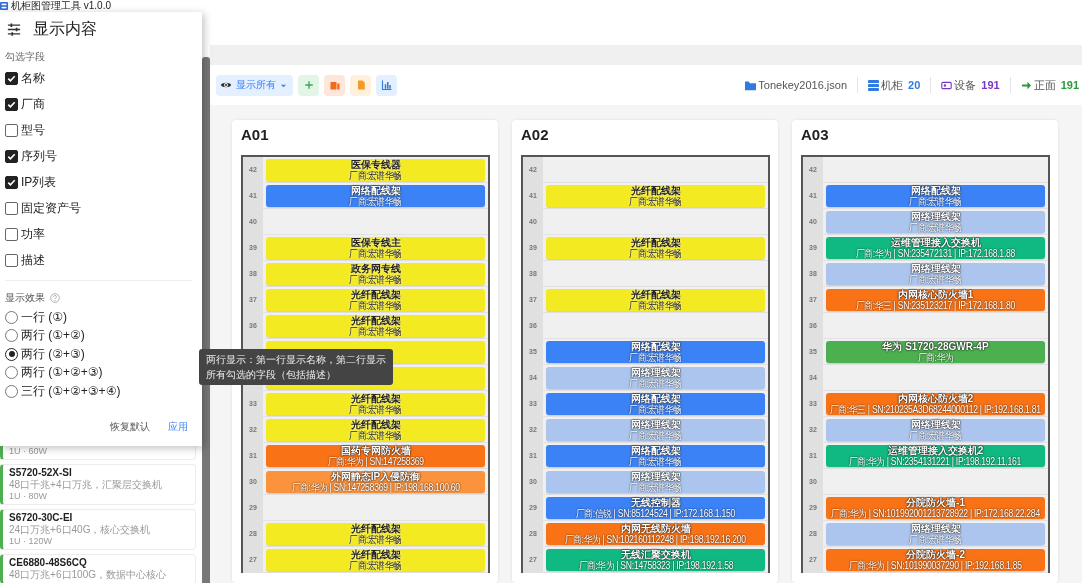  What do you see at coordinates (48, 563) in the screenshot?
I see `device-model: CE6880-48S6CQ` at bounding box center [48, 563].